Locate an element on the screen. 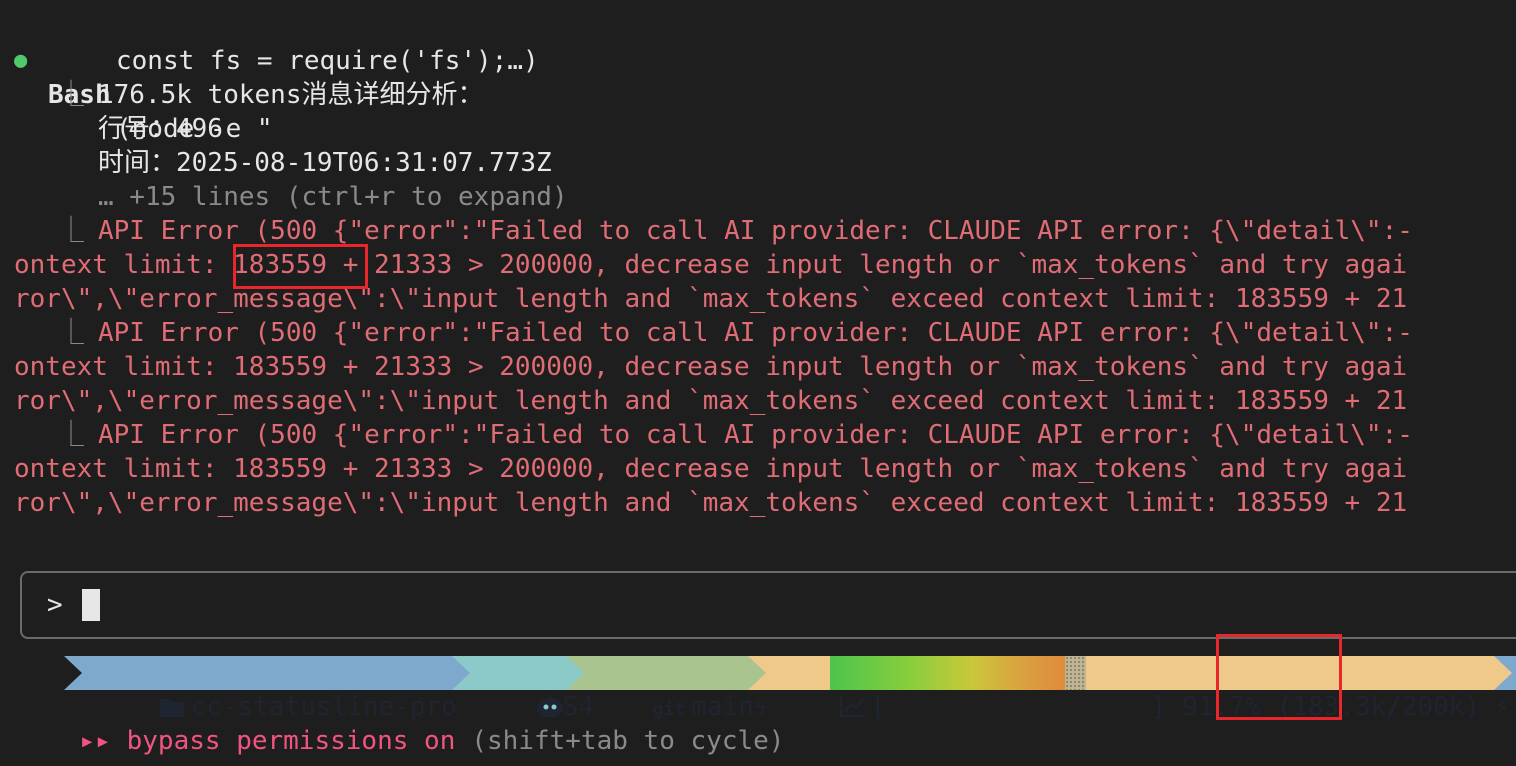  mode-hint: (shift+tab to cycle) is located at coordinates (628, 741).